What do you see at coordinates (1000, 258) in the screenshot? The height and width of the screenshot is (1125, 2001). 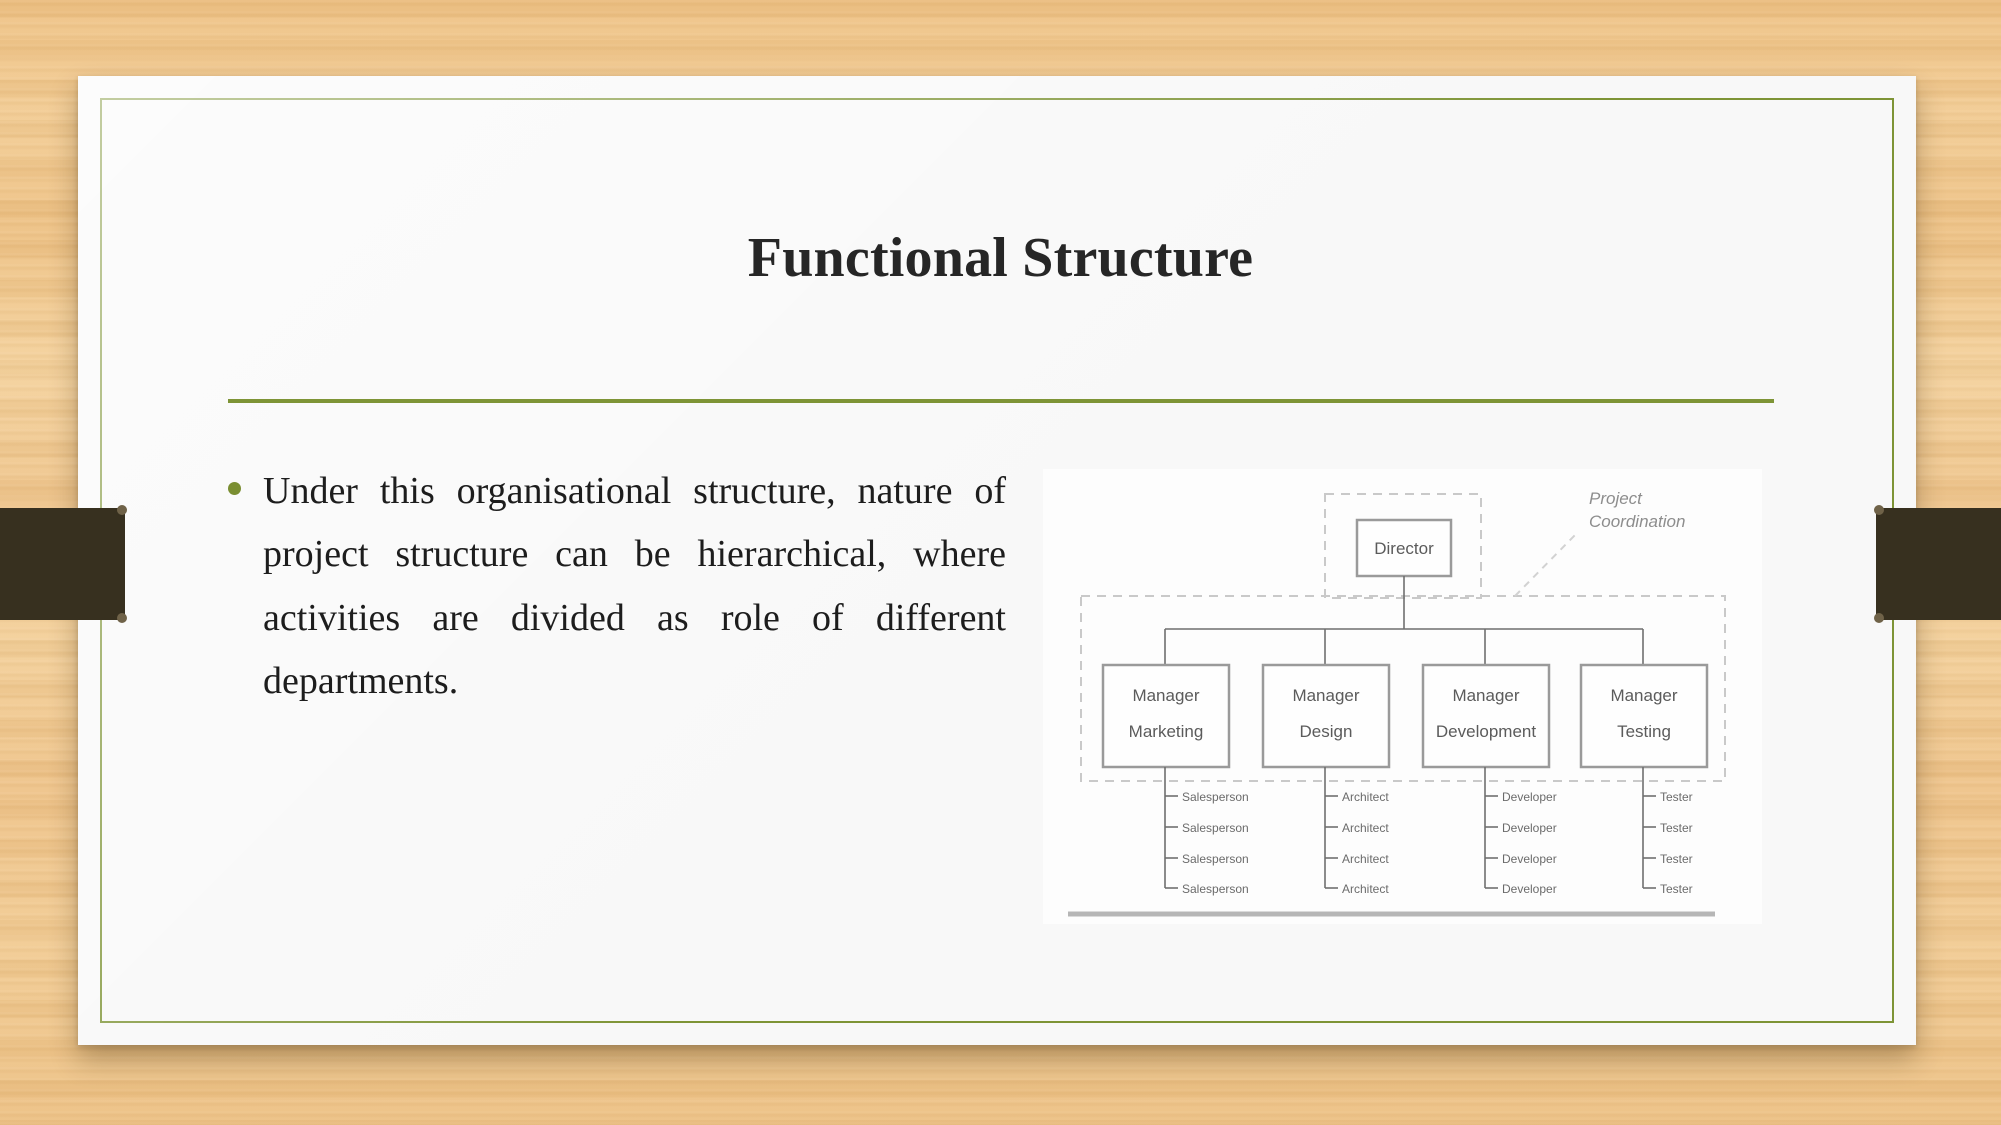 I see `page-title: Functional Structure` at bounding box center [1000, 258].